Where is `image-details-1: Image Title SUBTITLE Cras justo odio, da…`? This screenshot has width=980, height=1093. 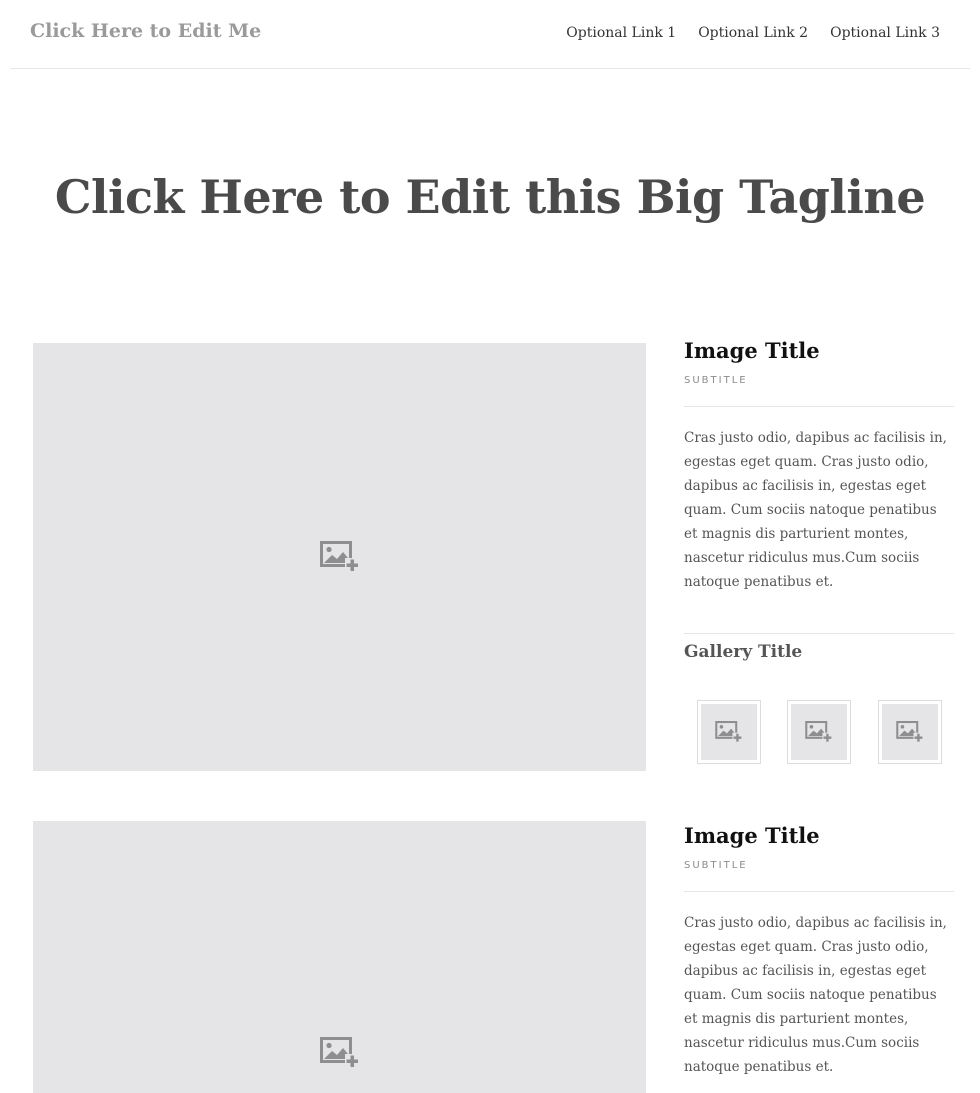
image-details-1: Image Title SUBTITLE Cras justo odio, da… is located at coordinates (819, 466).